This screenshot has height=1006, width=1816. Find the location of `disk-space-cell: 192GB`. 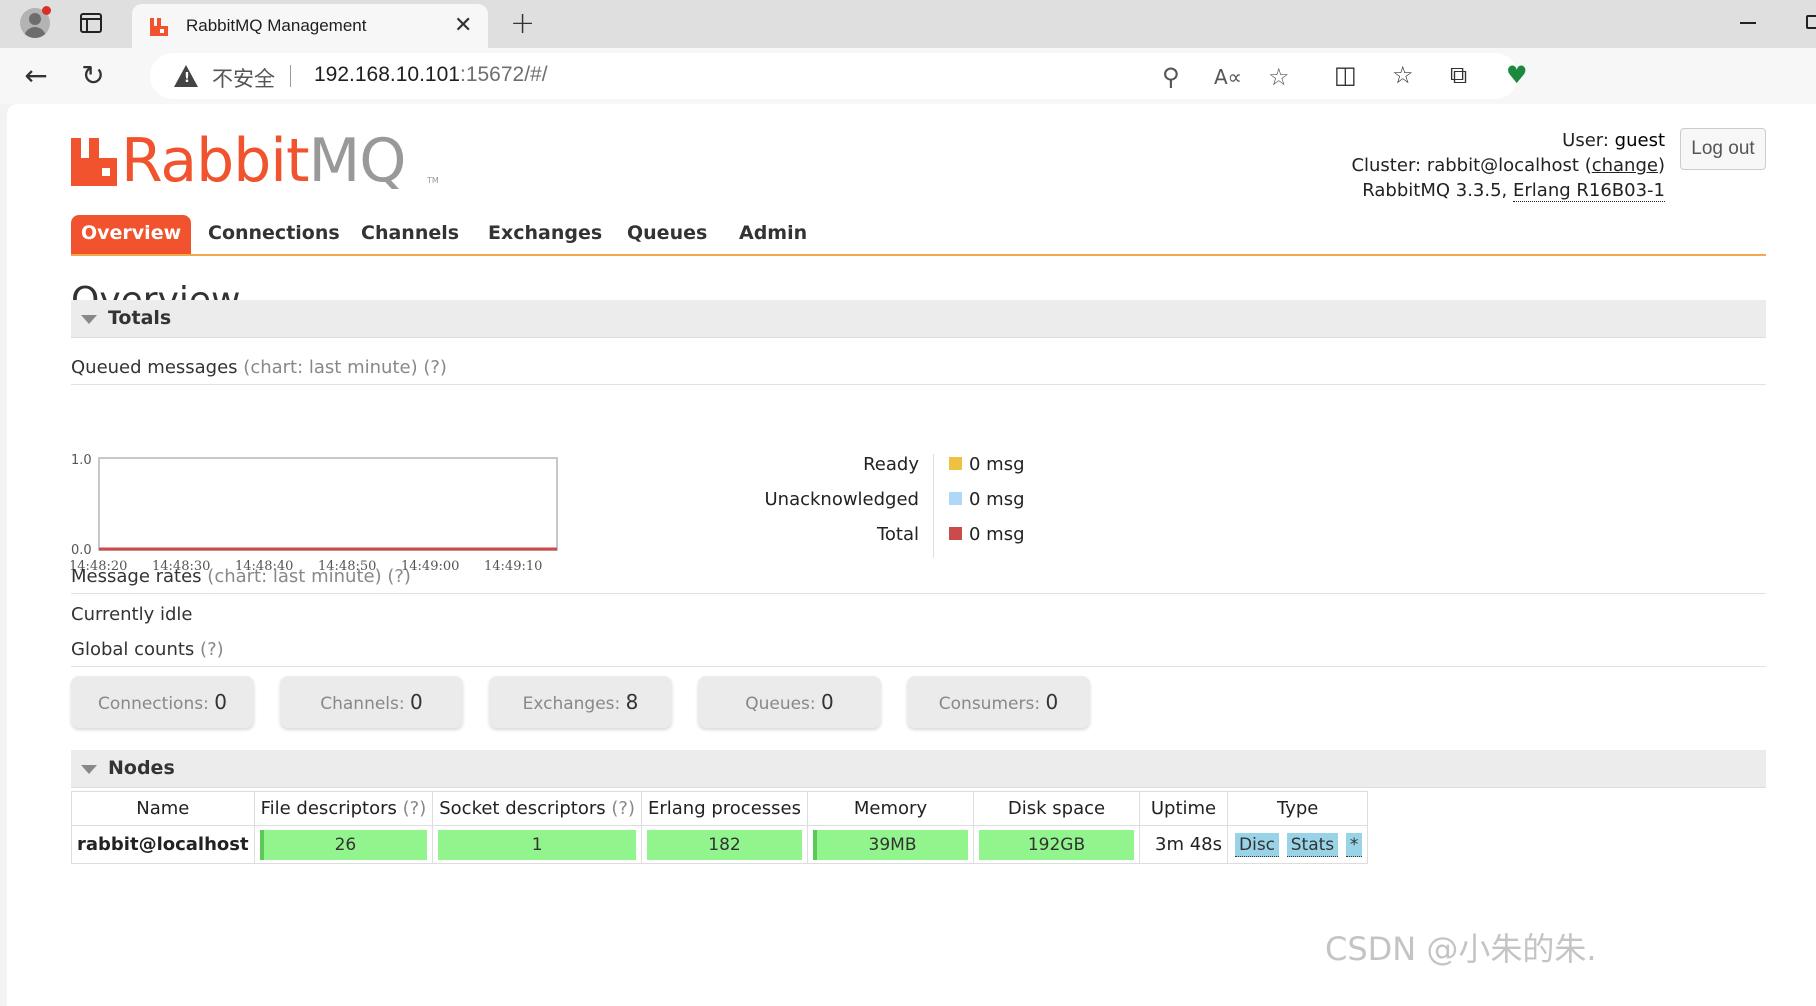

disk-space-cell: 192GB is located at coordinates (1056, 844).